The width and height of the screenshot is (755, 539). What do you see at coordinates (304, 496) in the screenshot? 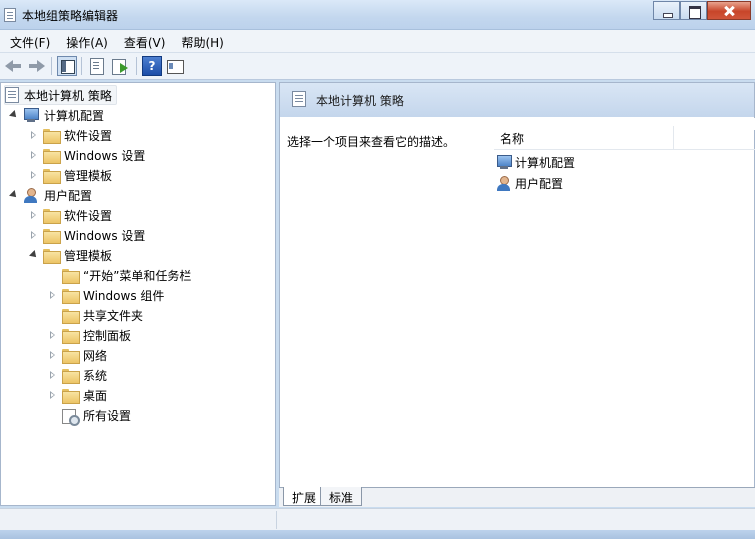
I see `tab-extended: 扩展` at bounding box center [304, 496].